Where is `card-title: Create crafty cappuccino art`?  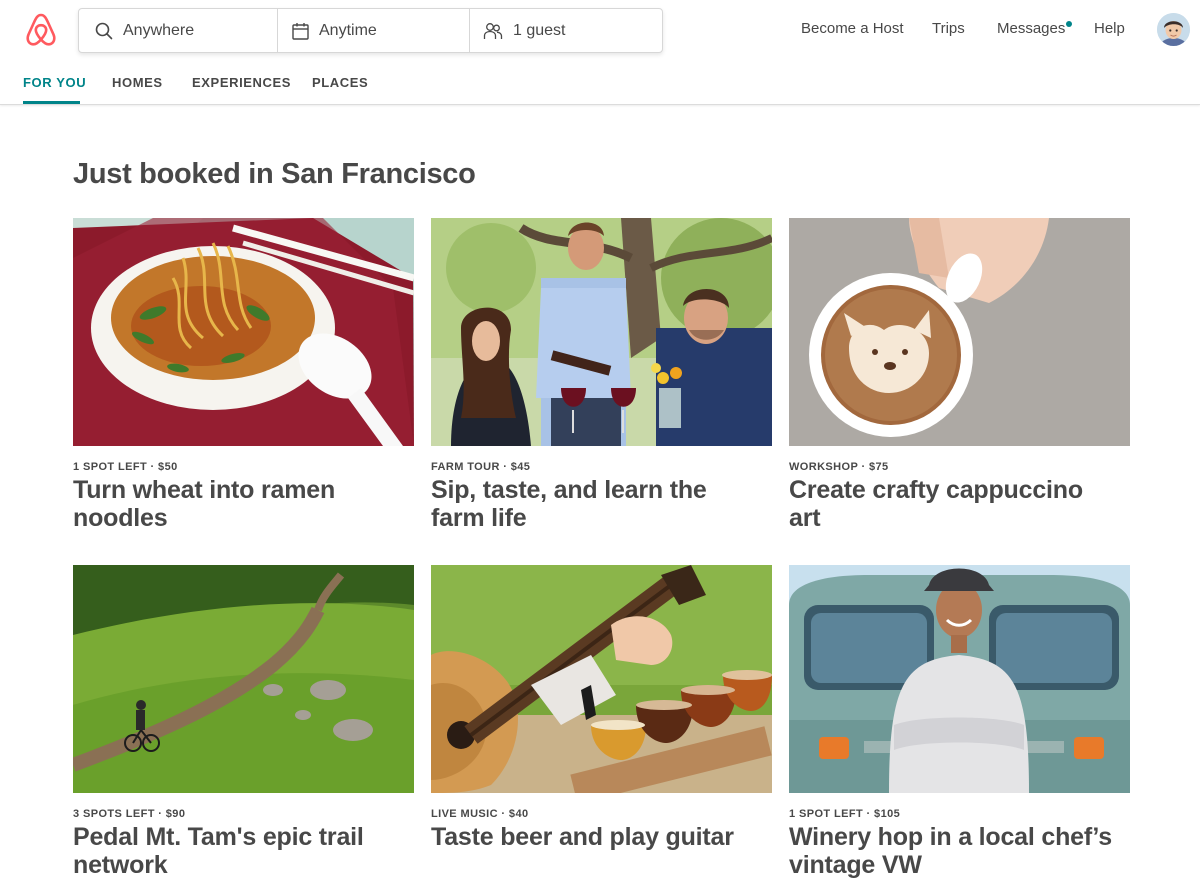
card-title: Create crafty cappuccino art is located at coordinates (936, 504).